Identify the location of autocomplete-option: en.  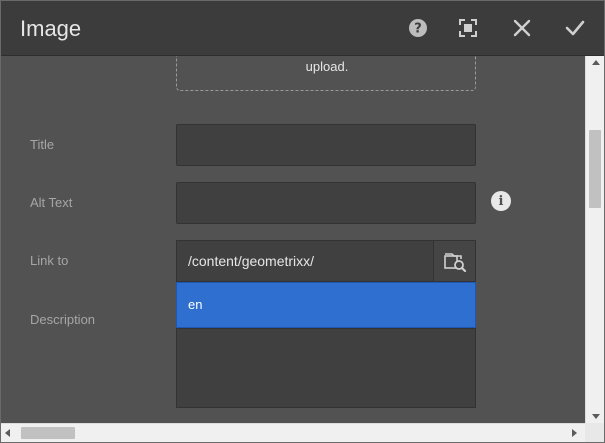
(326, 305).